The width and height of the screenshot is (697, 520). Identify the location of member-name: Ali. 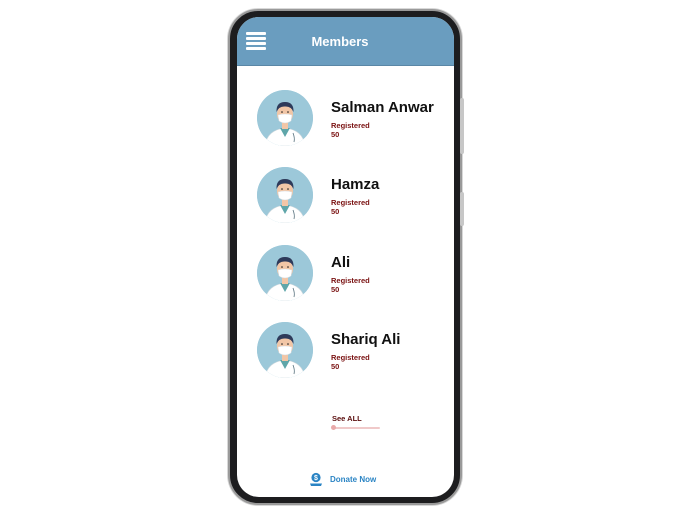
(341, 262).